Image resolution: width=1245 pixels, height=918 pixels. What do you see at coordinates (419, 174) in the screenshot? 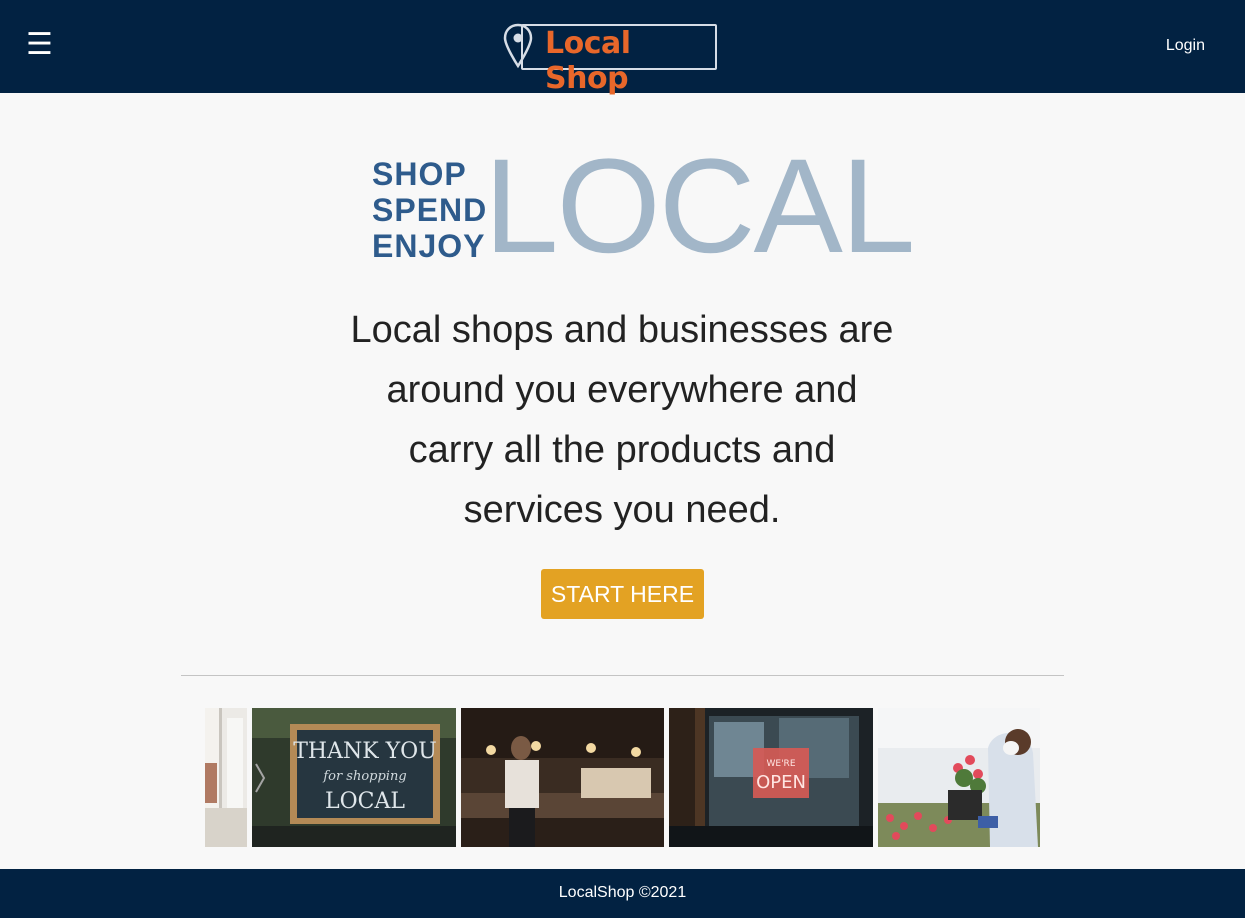
I see `tagline-line: SHOP` at bounding box center [419, 174].